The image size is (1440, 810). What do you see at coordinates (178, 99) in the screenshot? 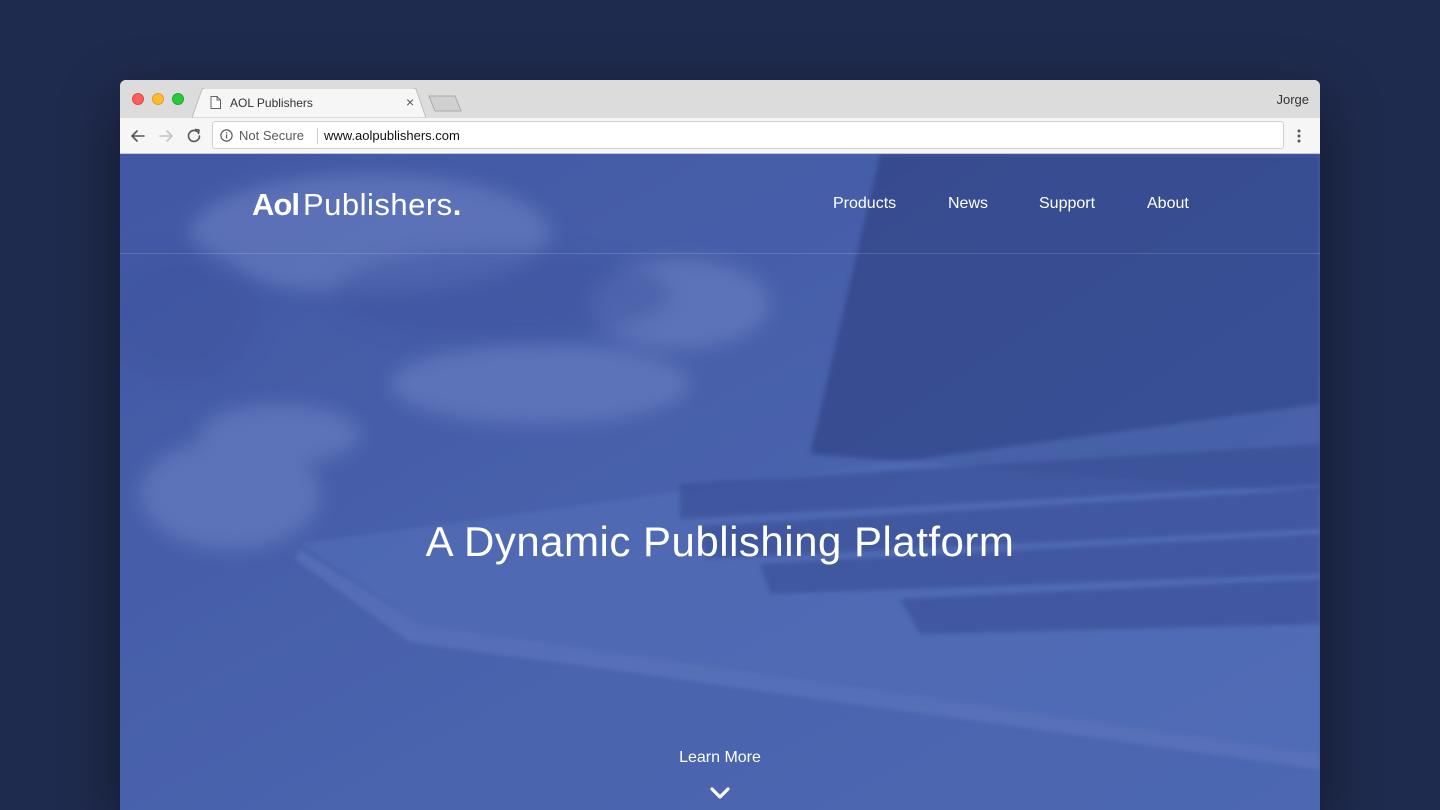
I see `window-maximize-button` at bounding box center [178, 99].